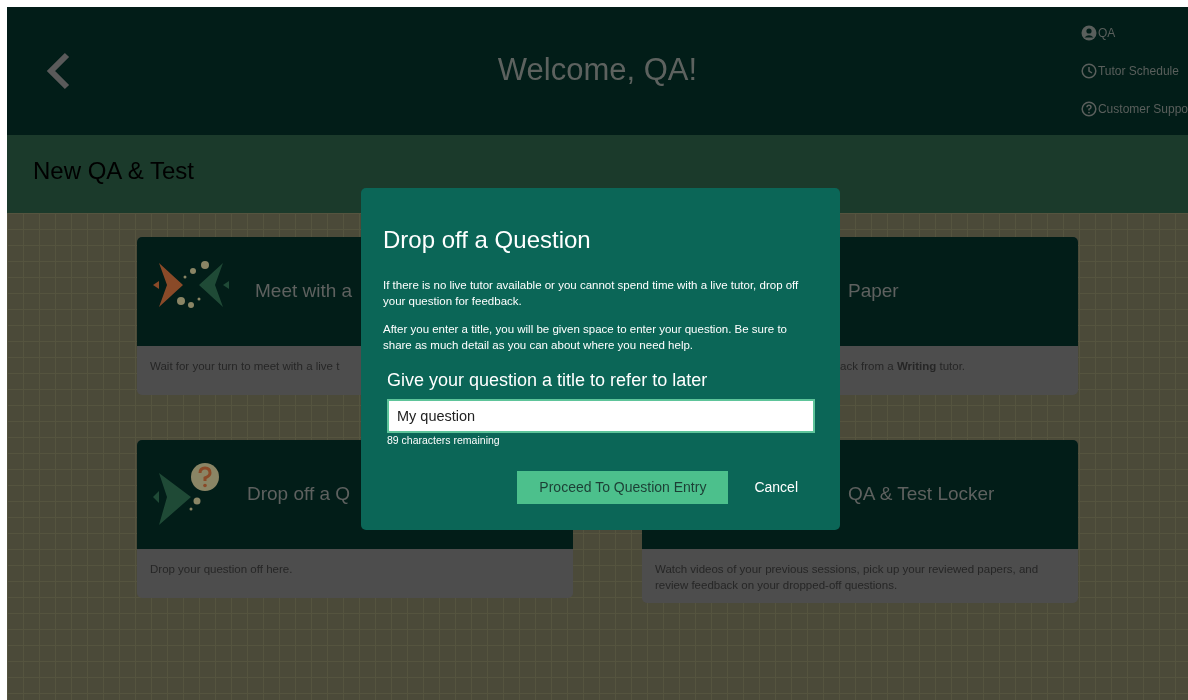 This screenshot has height=700, width=1188. Describe the element at coordinates (304, 291) in the screenshot. I see `card-title: Meet with a` at that location.